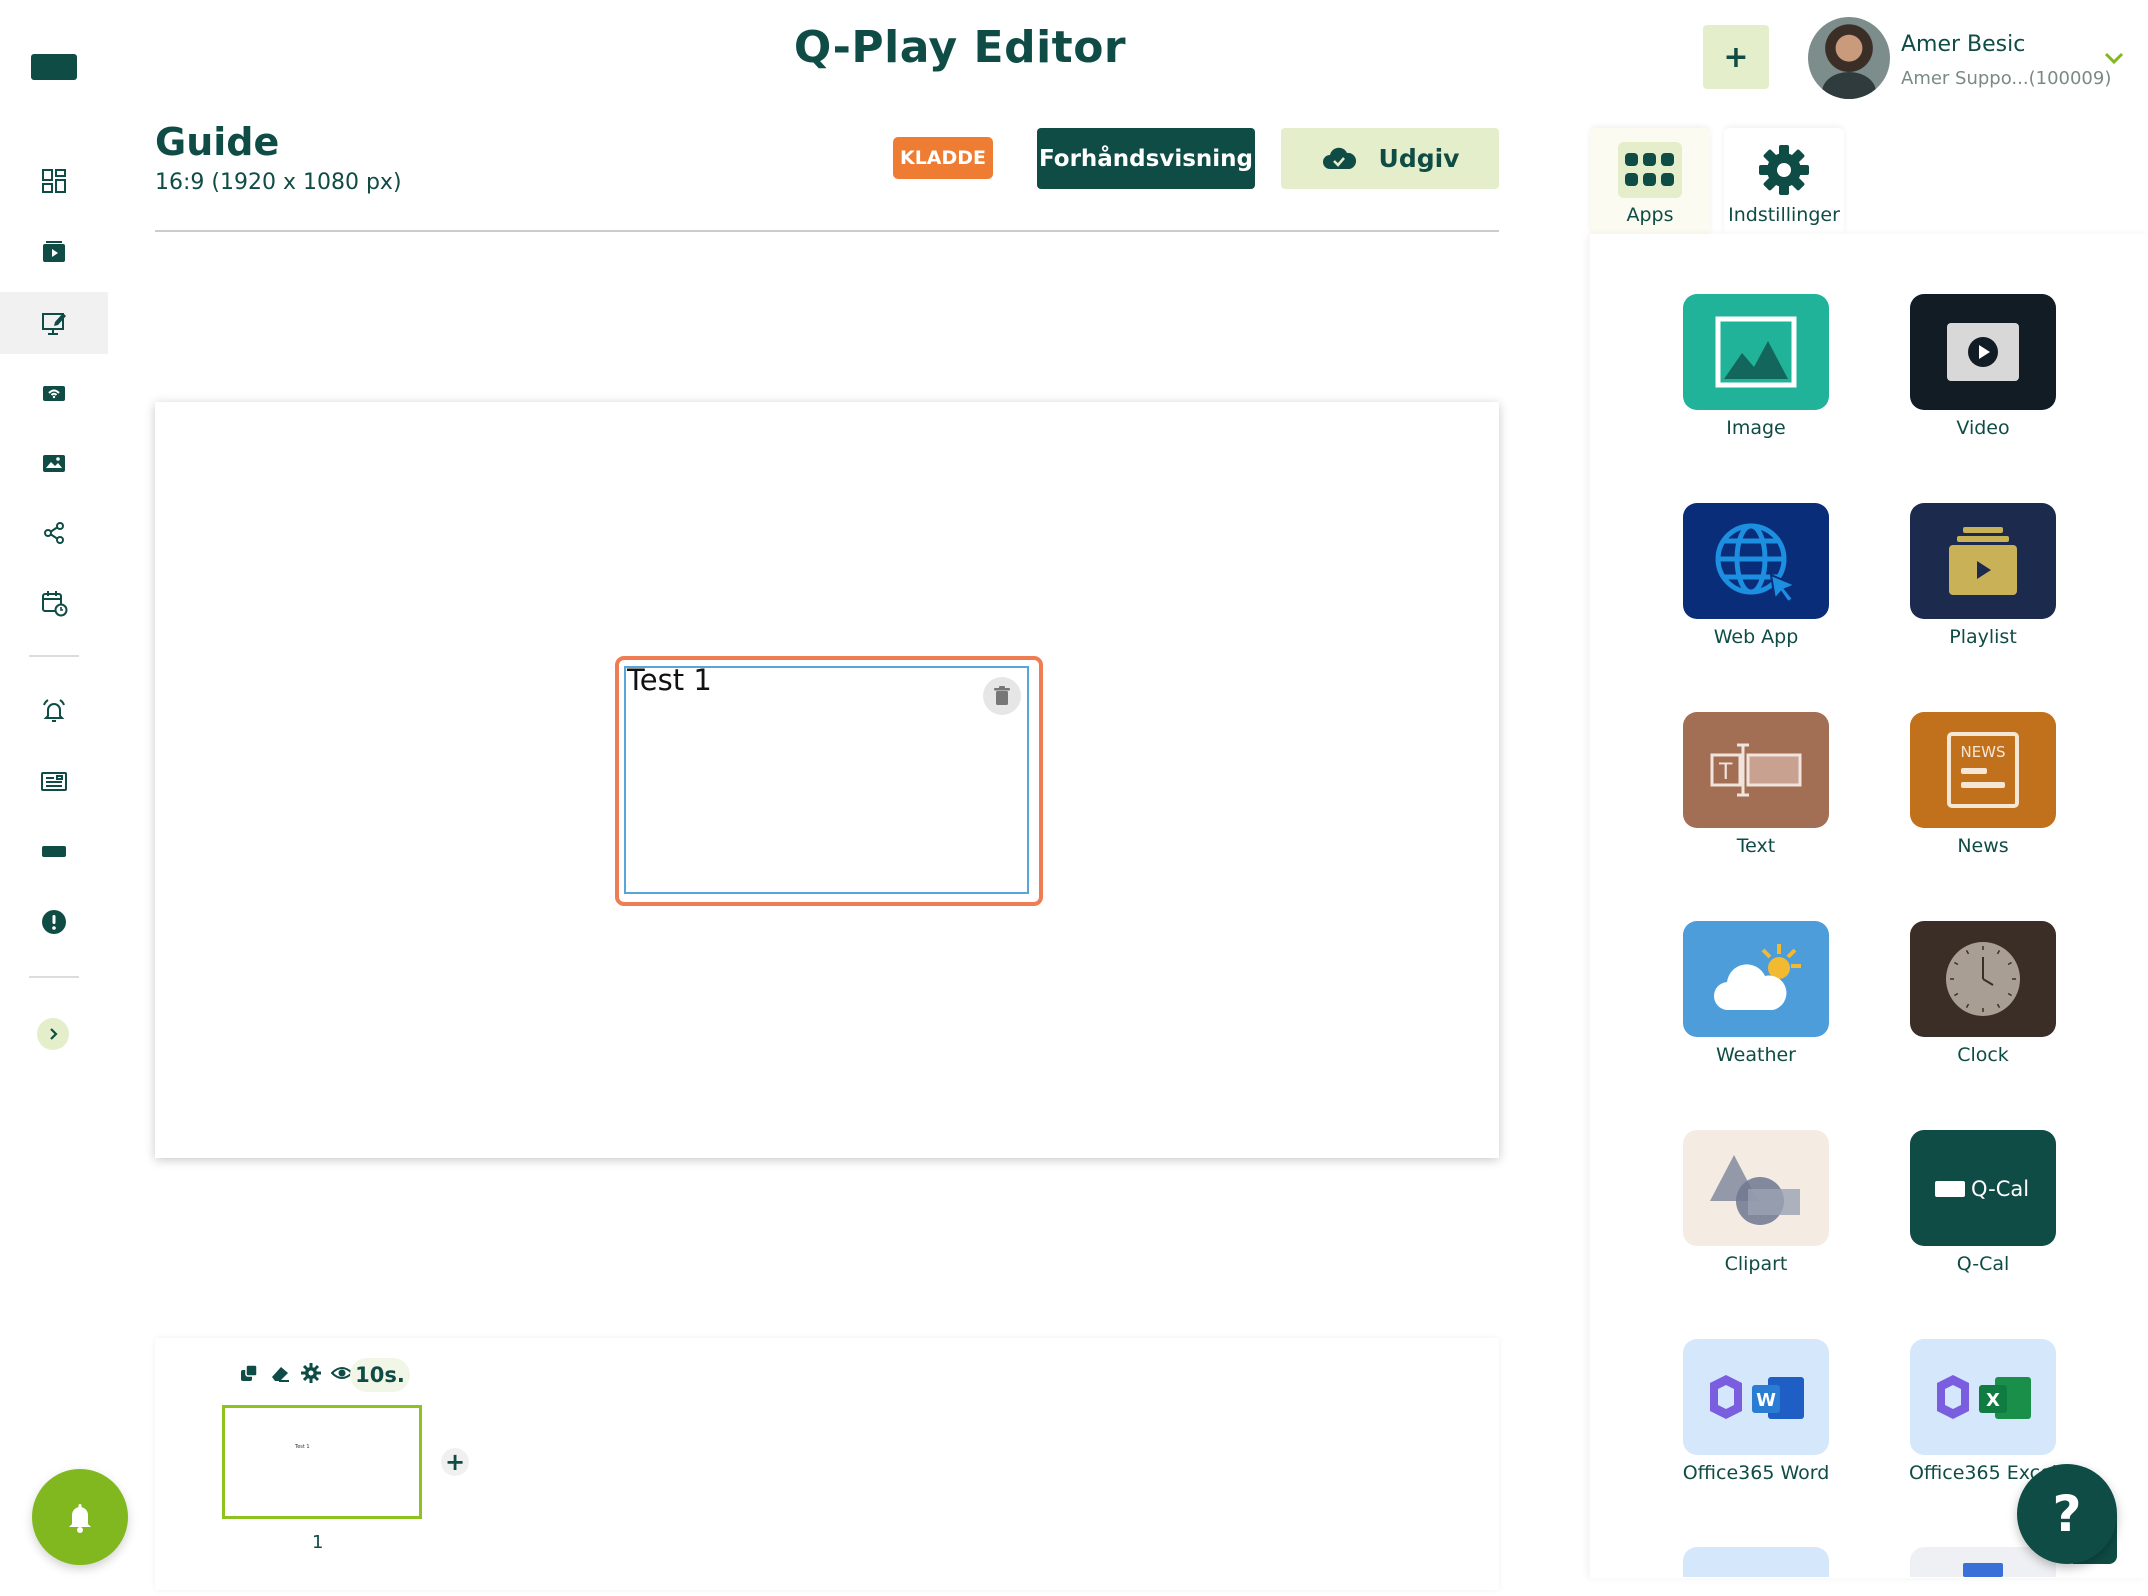 The height and width of the screenshot is (1596, 2148). What do you see at coordinates (249, 1373) in the screenshot?
I see `duplicate-icon` at bounding box center [249, 1373].